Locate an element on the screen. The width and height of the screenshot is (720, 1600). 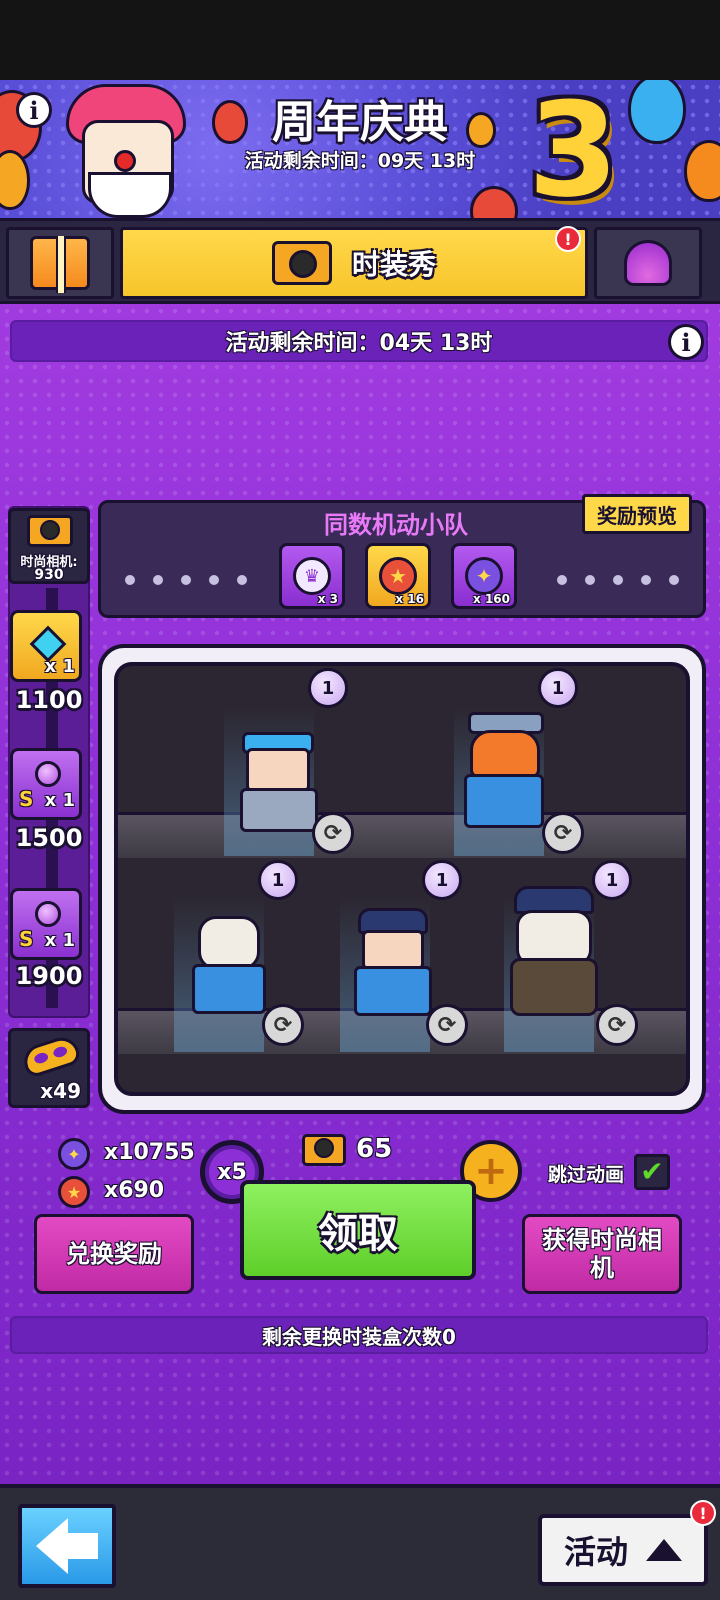
banner-countdown: 活动剩余时间：09天 13时 is located at coordinates (360, 161).